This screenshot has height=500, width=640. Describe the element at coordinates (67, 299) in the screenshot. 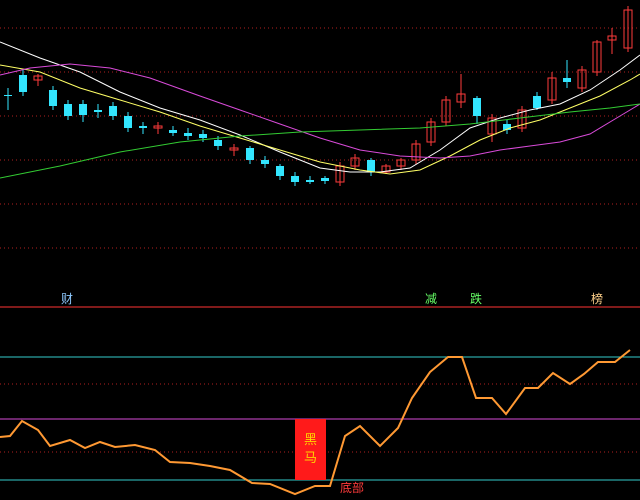

I see `flag-cai: 财` at that location.